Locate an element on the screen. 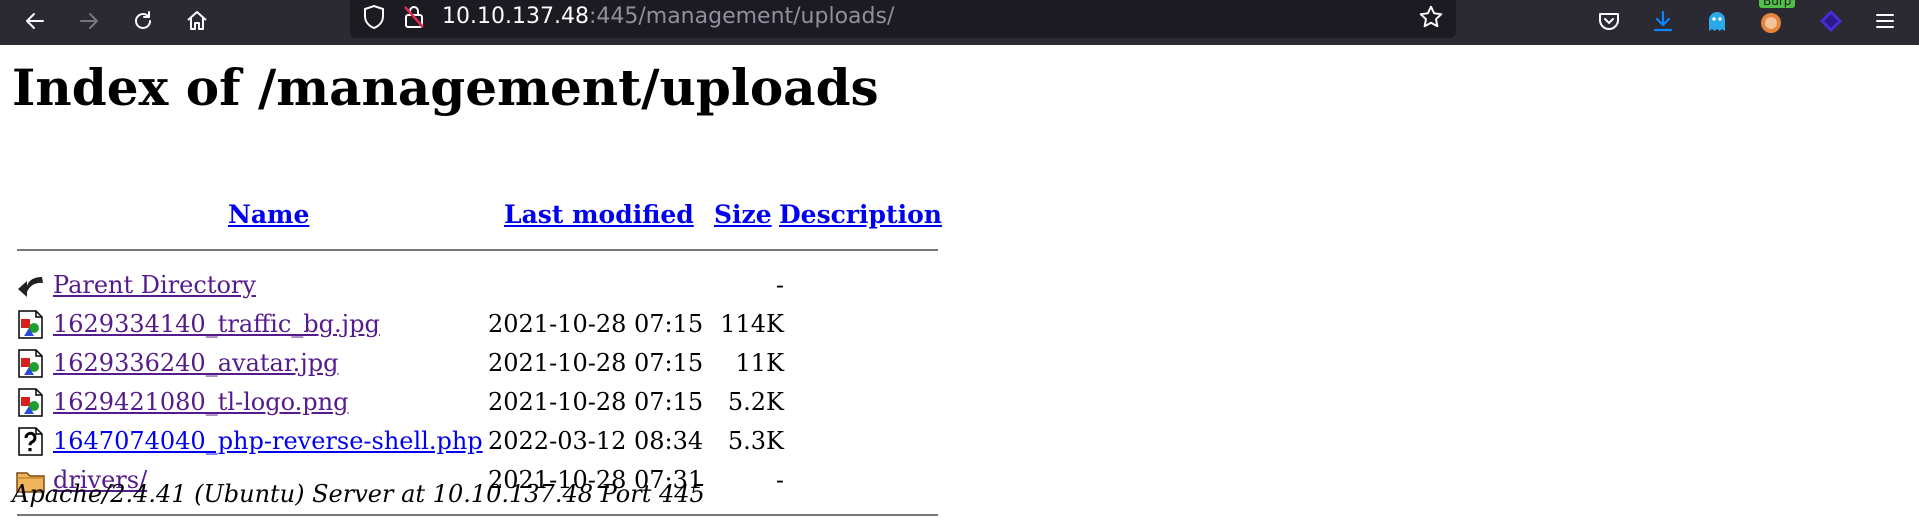  bookmark-star-icon is located at coordinates (1431, 17).